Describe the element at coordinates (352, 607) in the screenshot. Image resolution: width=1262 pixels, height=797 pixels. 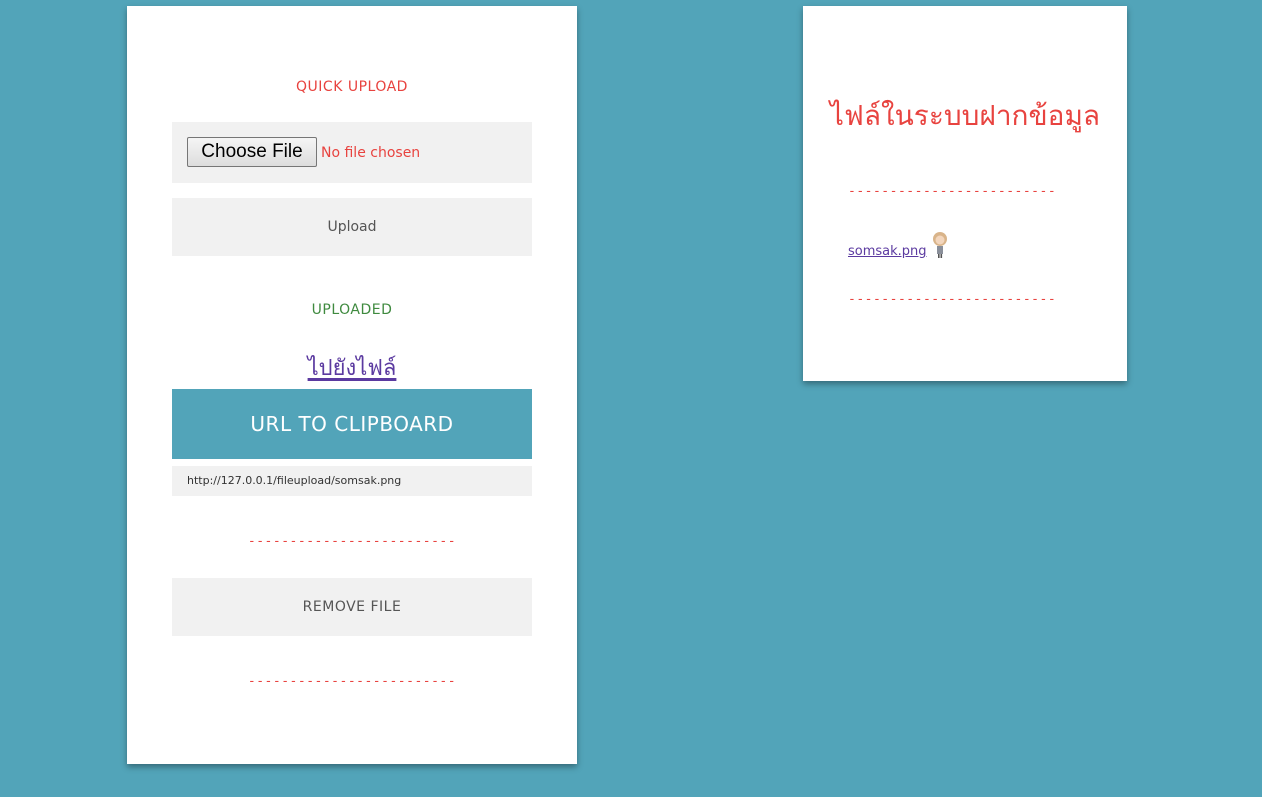
I see `remove-file-button: REMOVE FILE` at that location.